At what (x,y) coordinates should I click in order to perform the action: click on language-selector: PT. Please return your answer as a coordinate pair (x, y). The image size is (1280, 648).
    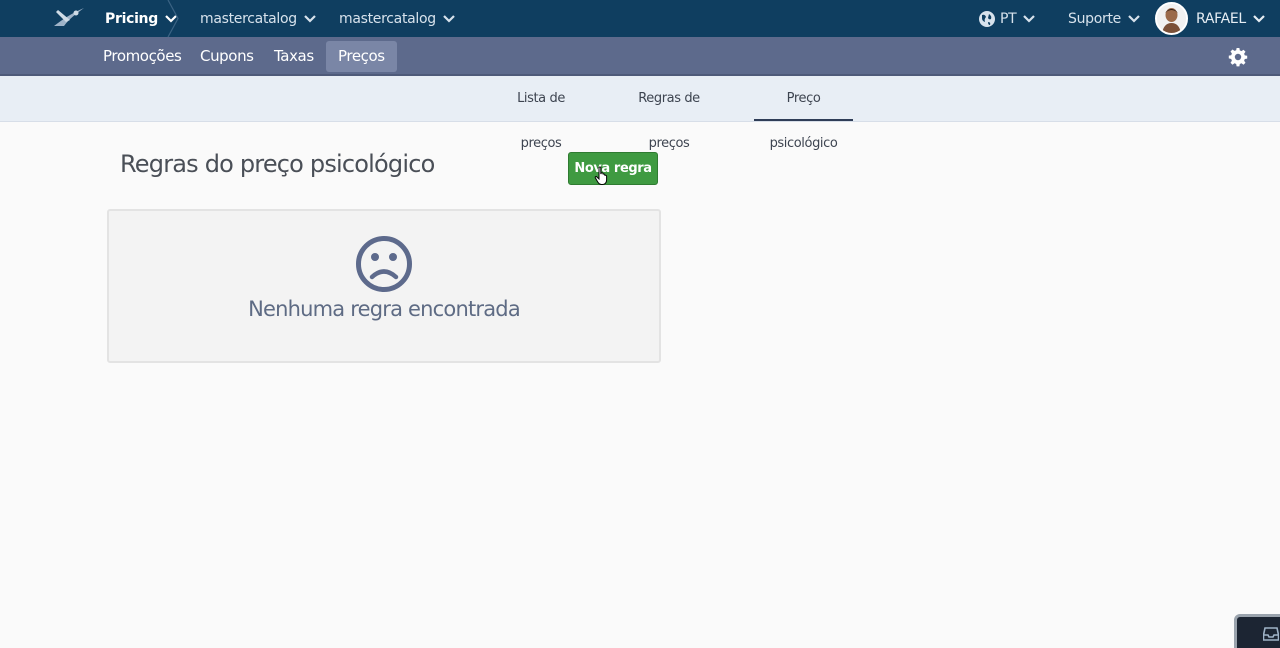
    Looking at the image, I should click on (1007, 18).